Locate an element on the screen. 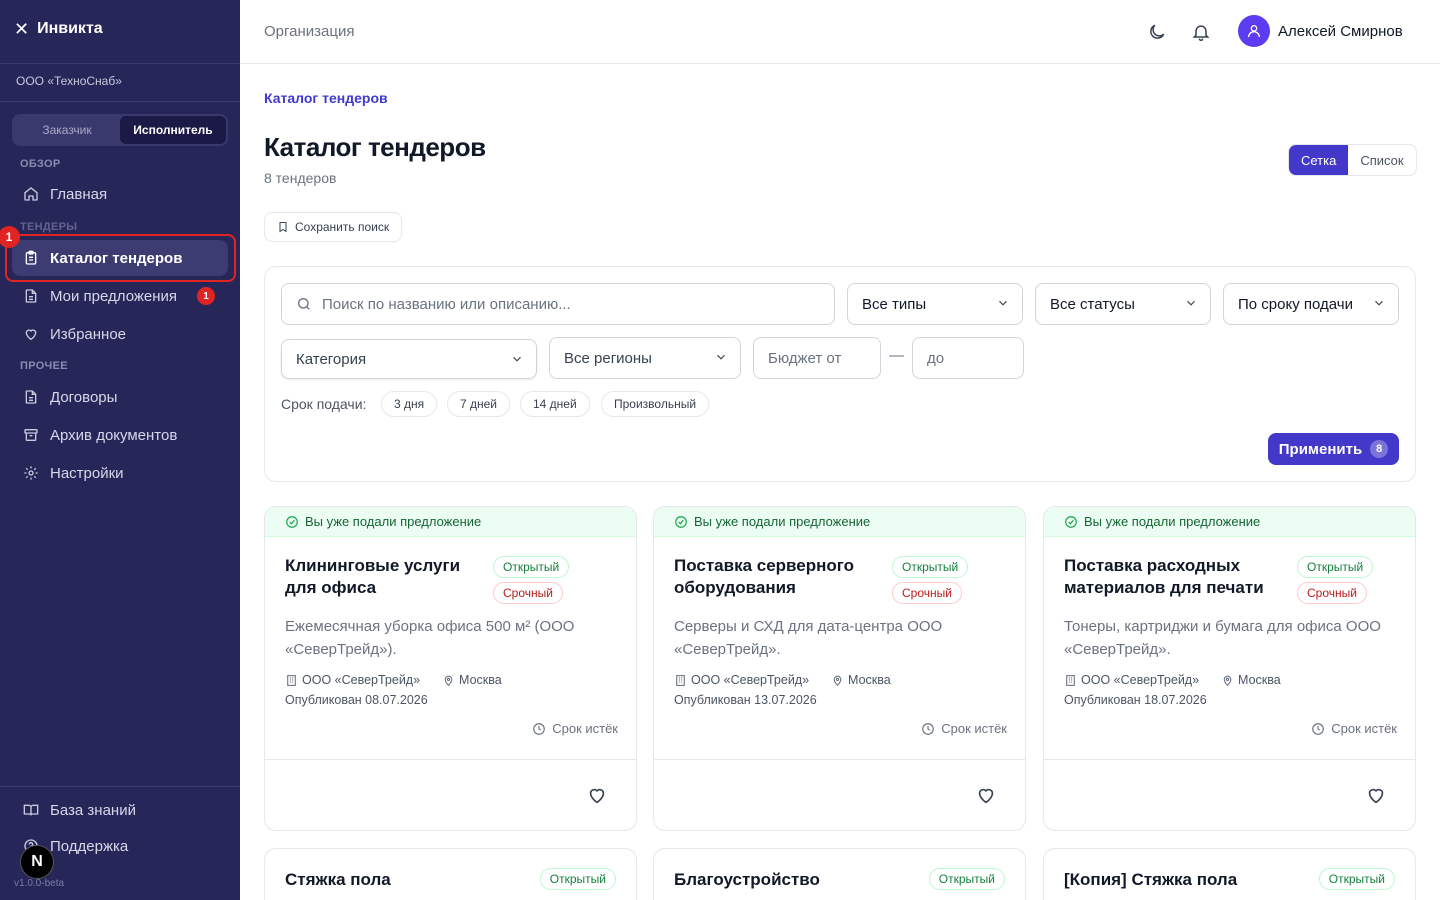 Image resolution: width=1440 pixels, height=900 pixels. gear-icon is located at coordinates (31, 473).